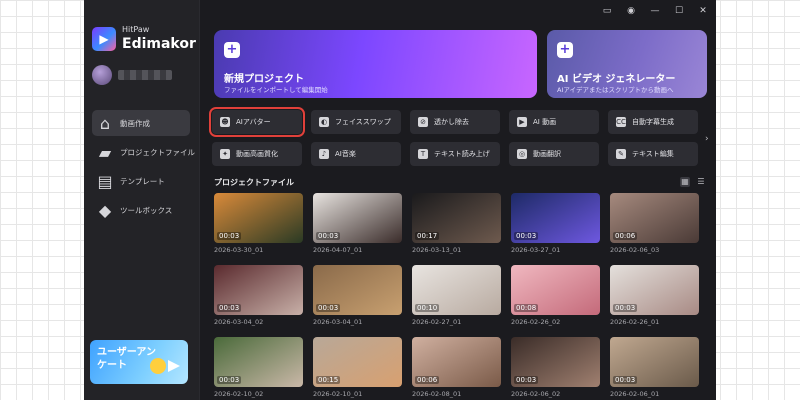 This screenshot has height=400, width=800. What do you see at coordinates (356, 122) in the screenshot?
I see `tool-button: ◐ フェイススワップ` at bounding box center [356, 122].